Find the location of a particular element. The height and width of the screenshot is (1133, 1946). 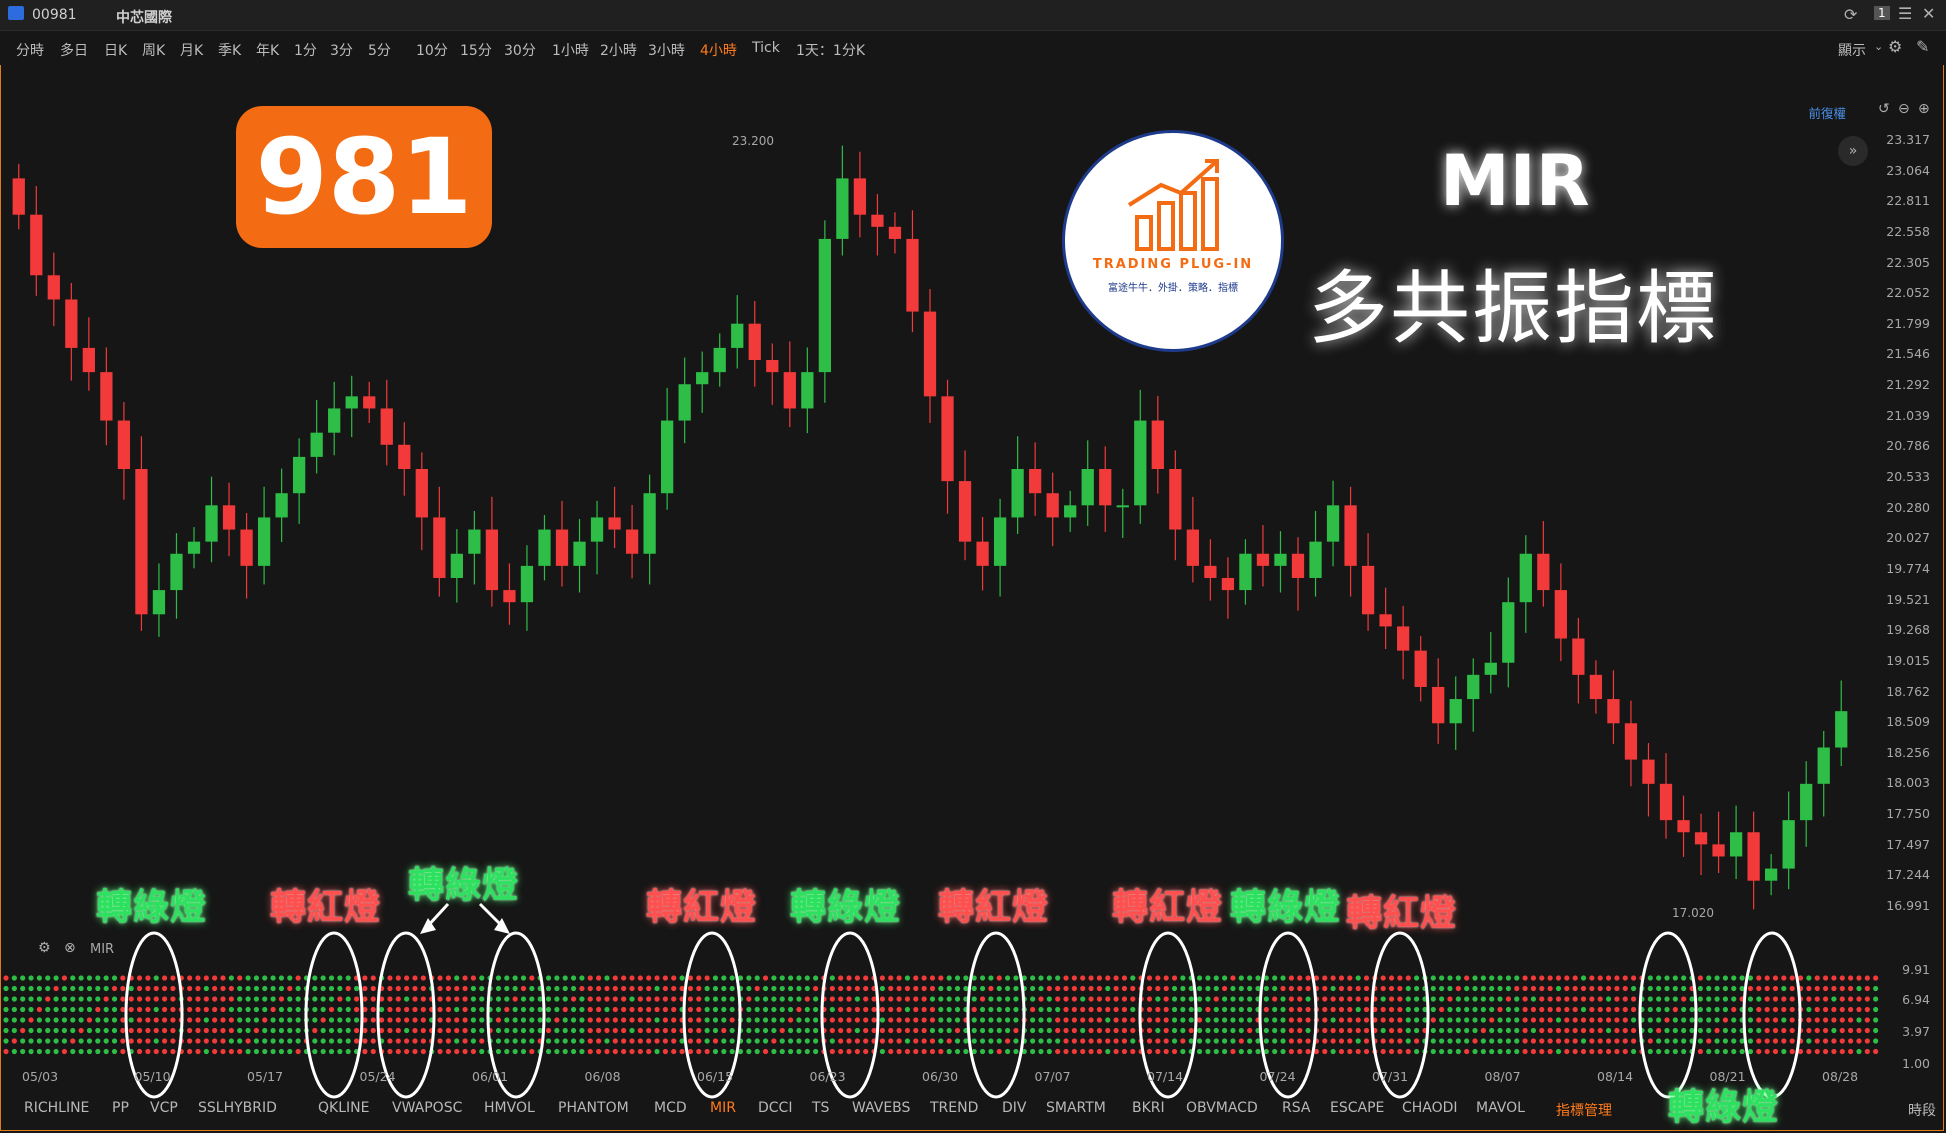

indicator-close-icon: ⊗ is located at coordinates (70, 948).